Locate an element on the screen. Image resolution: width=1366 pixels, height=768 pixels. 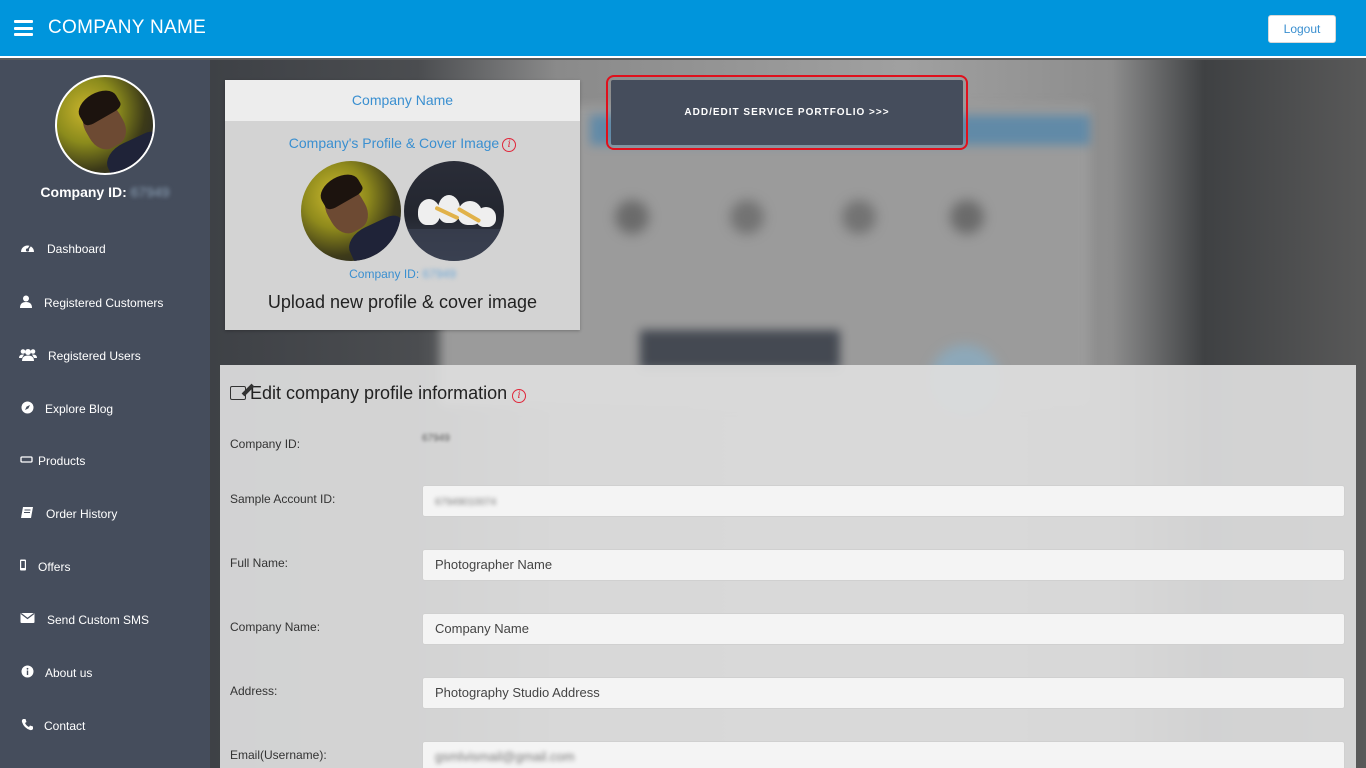
dashboard-icon is located at coordinates (27, 248).